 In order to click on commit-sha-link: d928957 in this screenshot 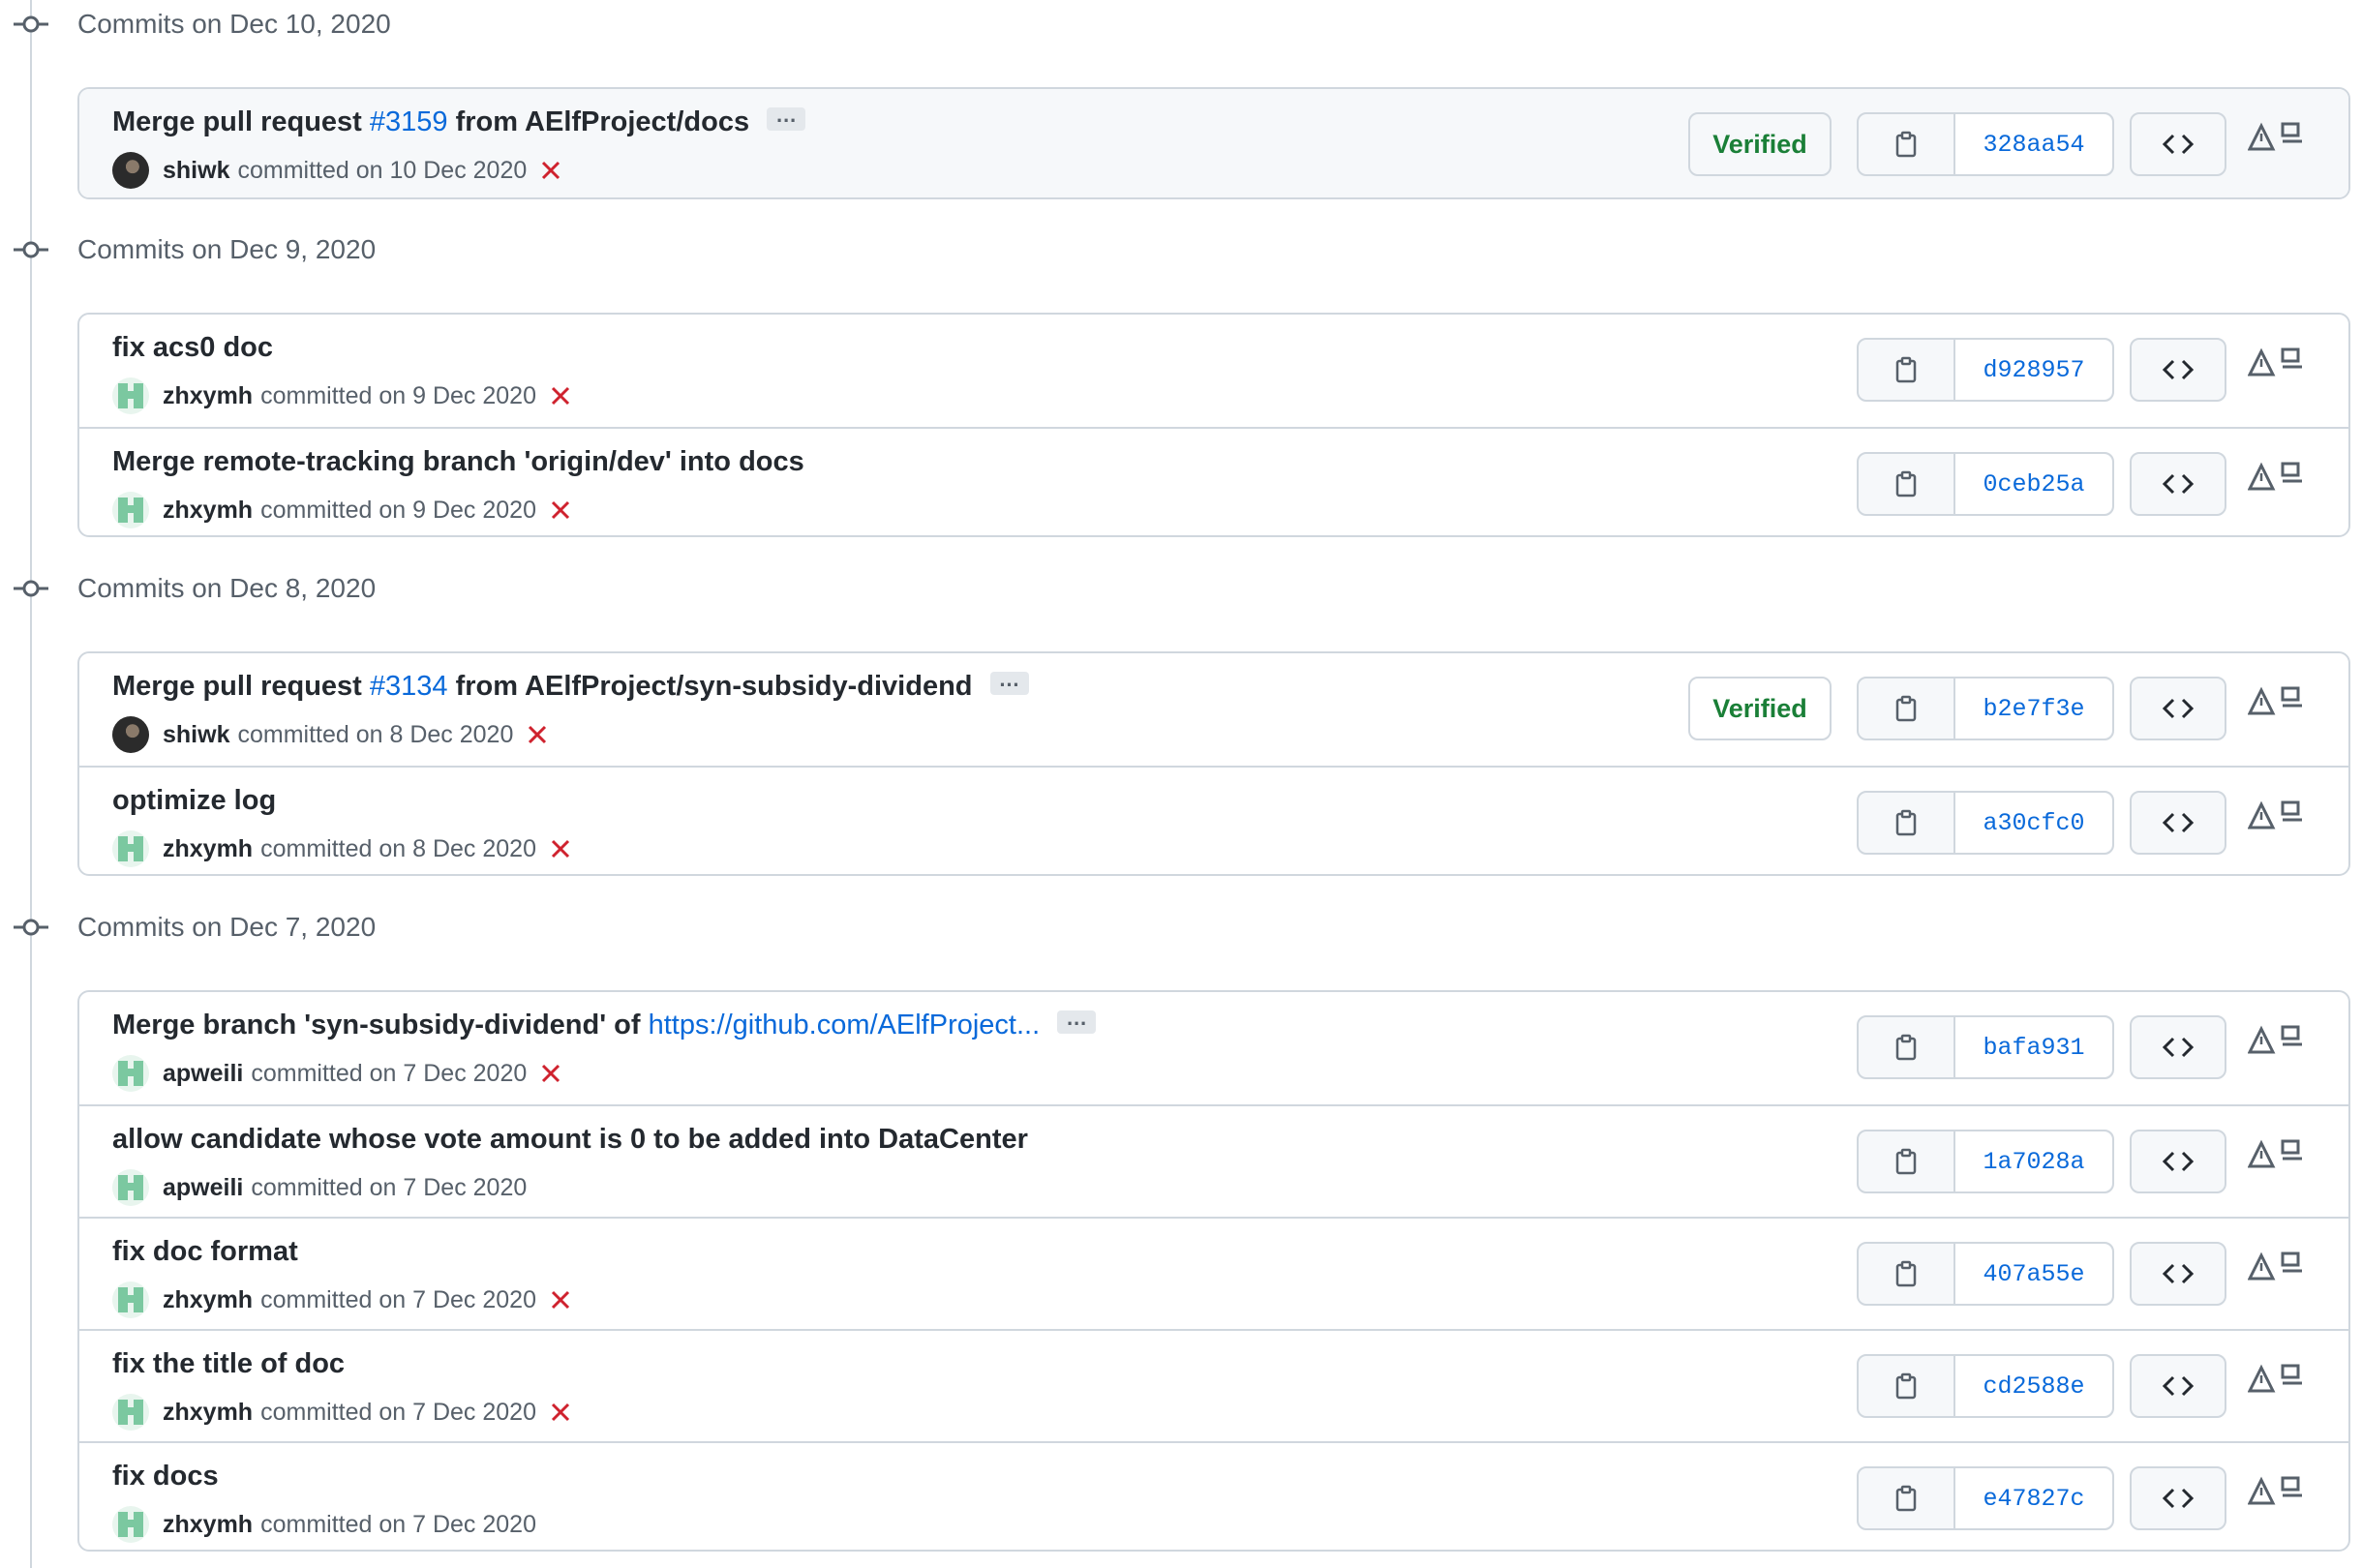, I will do `click(2033, 370)`.